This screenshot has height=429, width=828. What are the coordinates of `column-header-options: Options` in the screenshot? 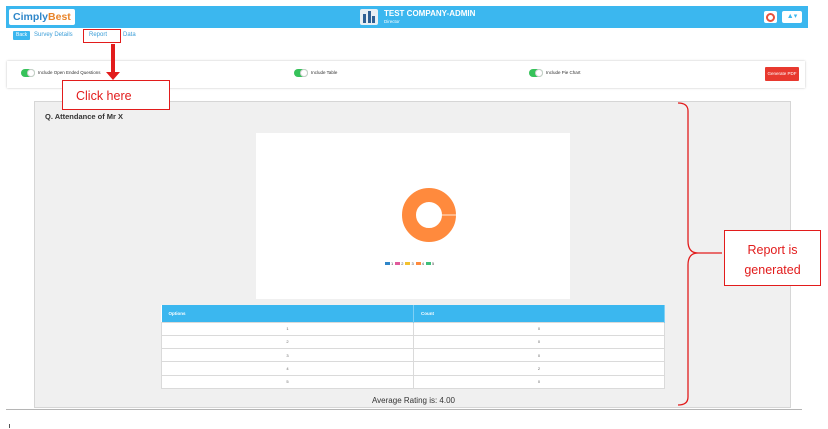 It's located at (287, 313).